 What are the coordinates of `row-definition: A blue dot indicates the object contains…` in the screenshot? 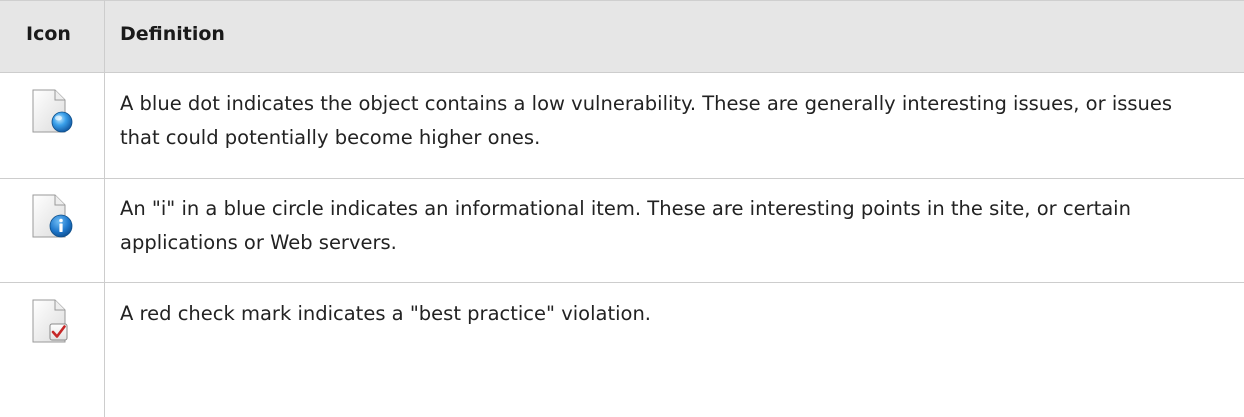 It's located at (646, 120).